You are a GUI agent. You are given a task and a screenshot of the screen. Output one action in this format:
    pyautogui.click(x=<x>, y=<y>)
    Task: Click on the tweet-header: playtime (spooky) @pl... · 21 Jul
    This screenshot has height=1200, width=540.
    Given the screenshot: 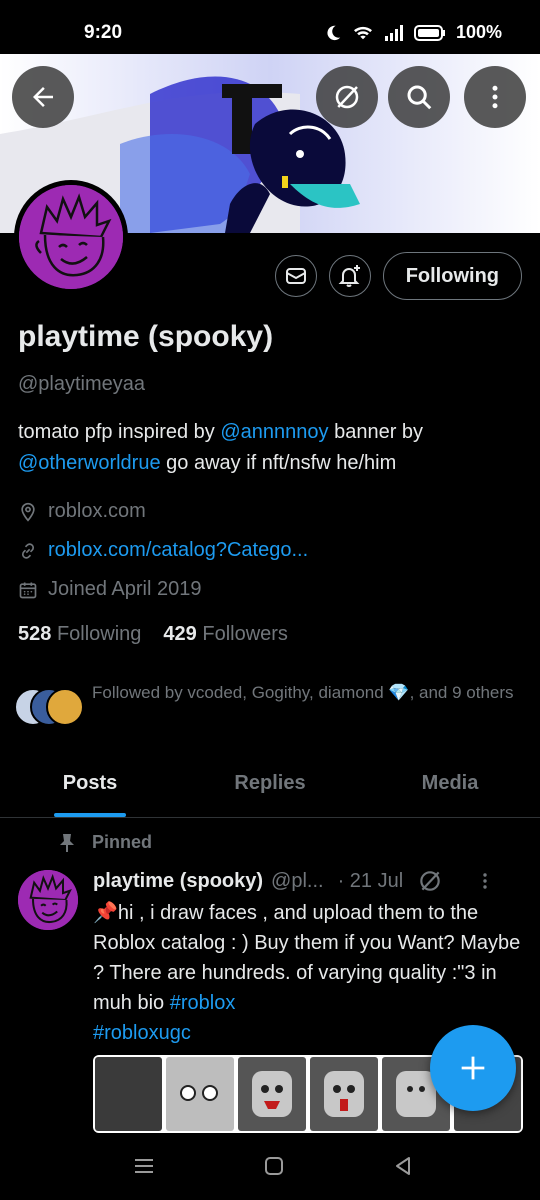 What is the action you would take?
    pyautogui.click(x=308, y=881)
    